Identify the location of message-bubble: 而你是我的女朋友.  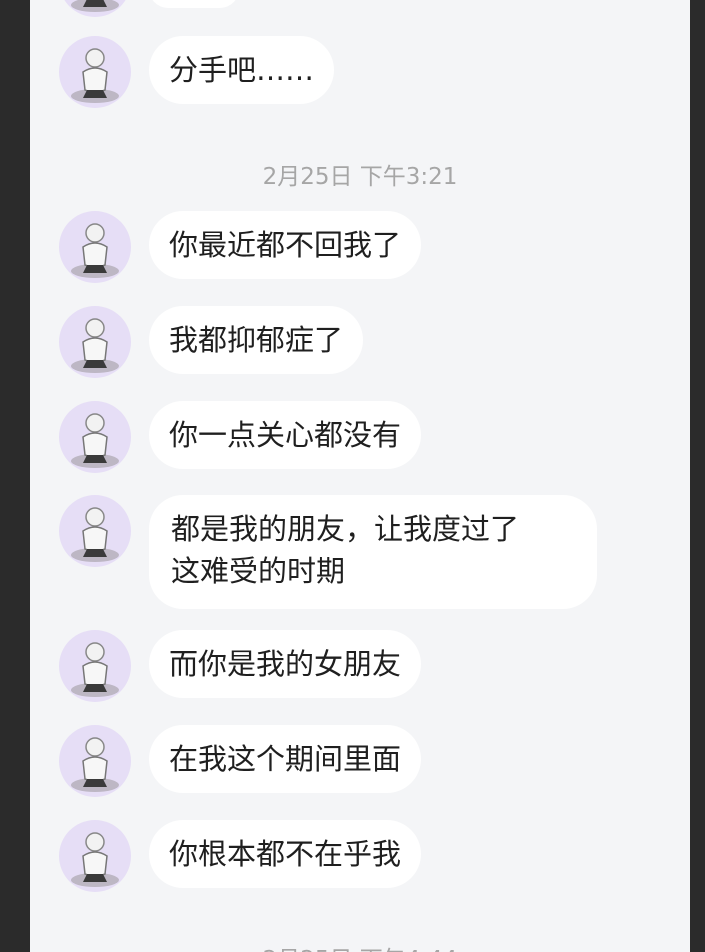
(285, 664).